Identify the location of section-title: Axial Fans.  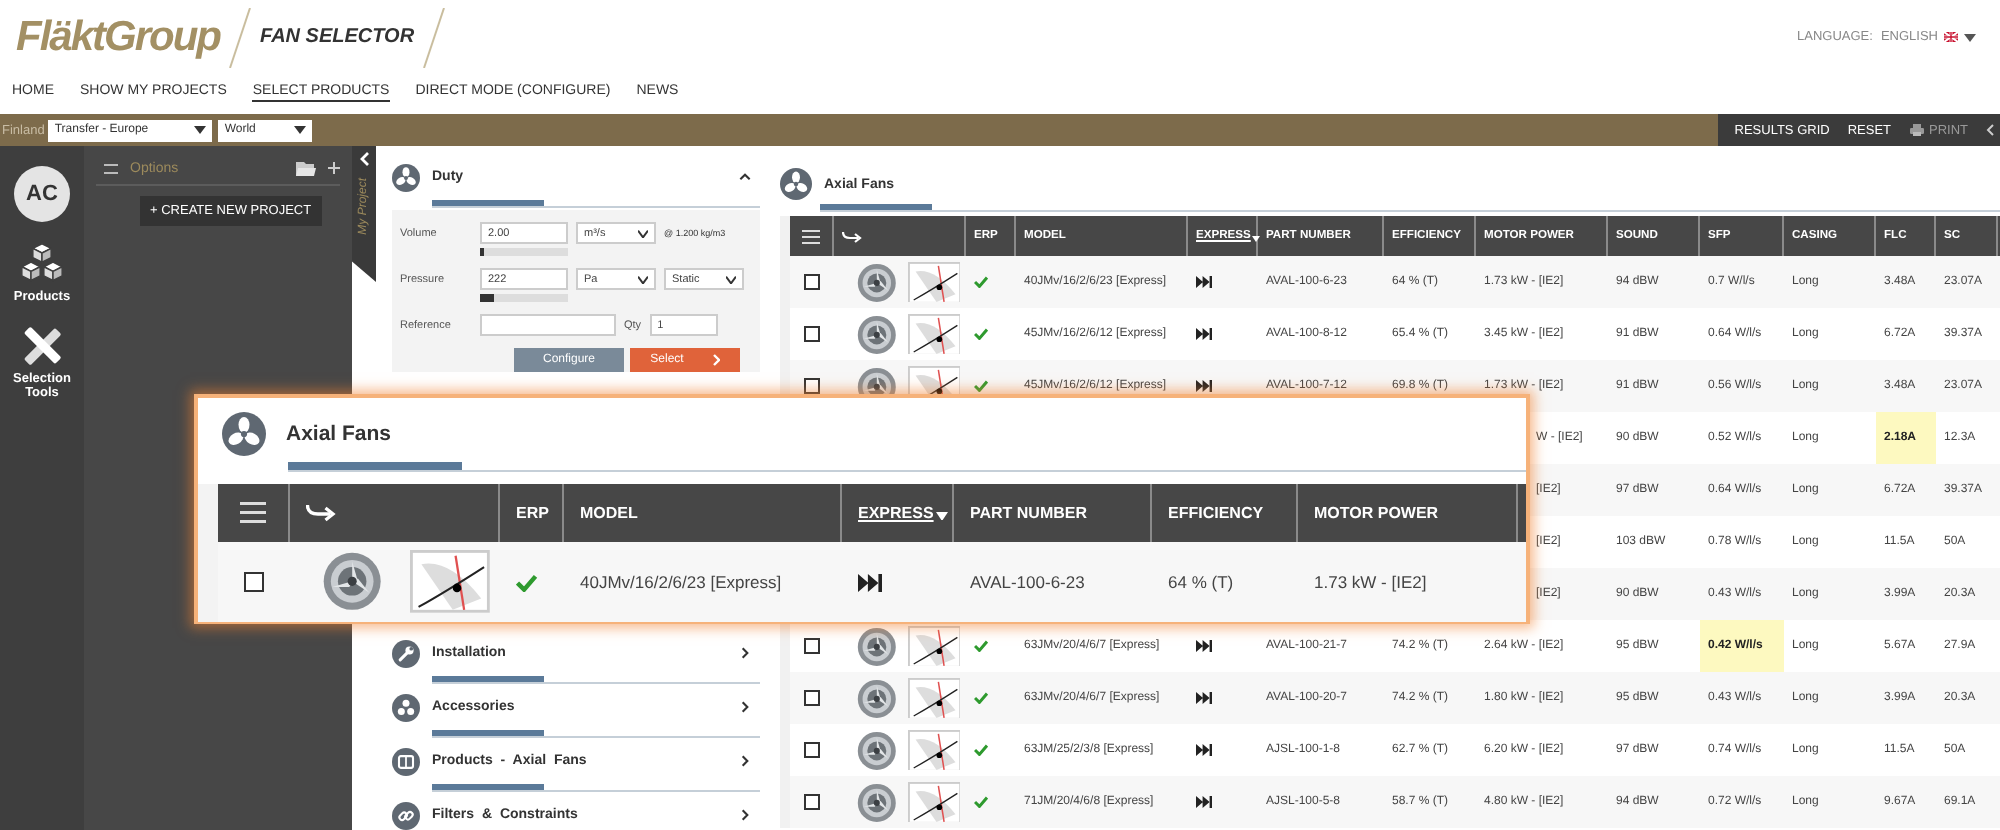
(339, 434).